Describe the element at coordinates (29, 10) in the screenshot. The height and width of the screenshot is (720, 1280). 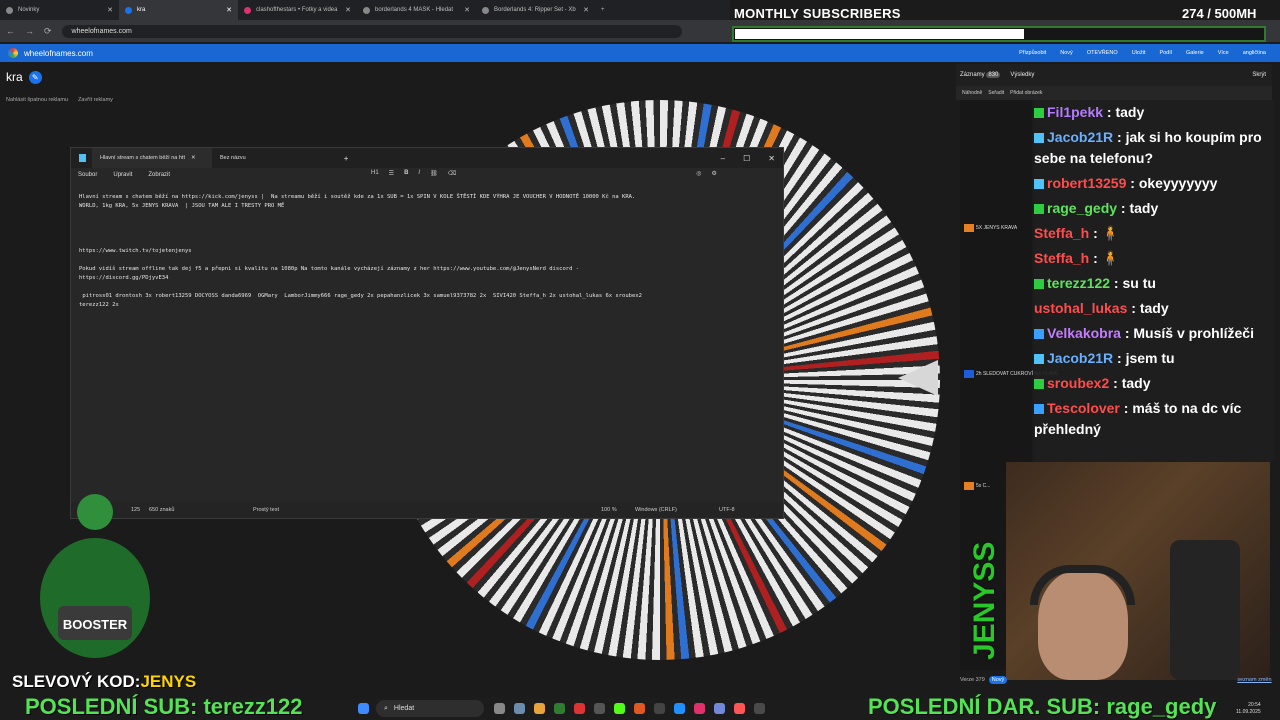
I see `tab-label: Novinky` at that location.